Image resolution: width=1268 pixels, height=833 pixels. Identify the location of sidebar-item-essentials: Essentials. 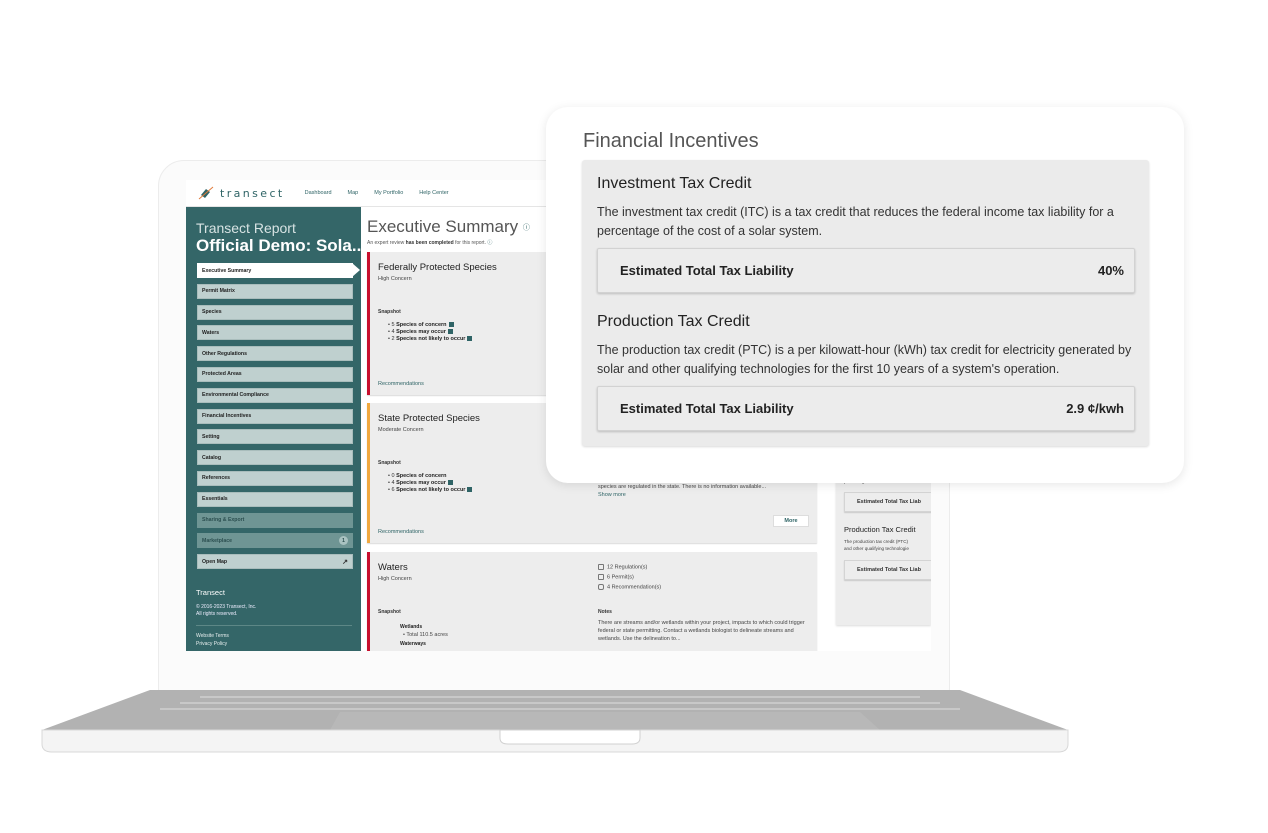
(275, 499).